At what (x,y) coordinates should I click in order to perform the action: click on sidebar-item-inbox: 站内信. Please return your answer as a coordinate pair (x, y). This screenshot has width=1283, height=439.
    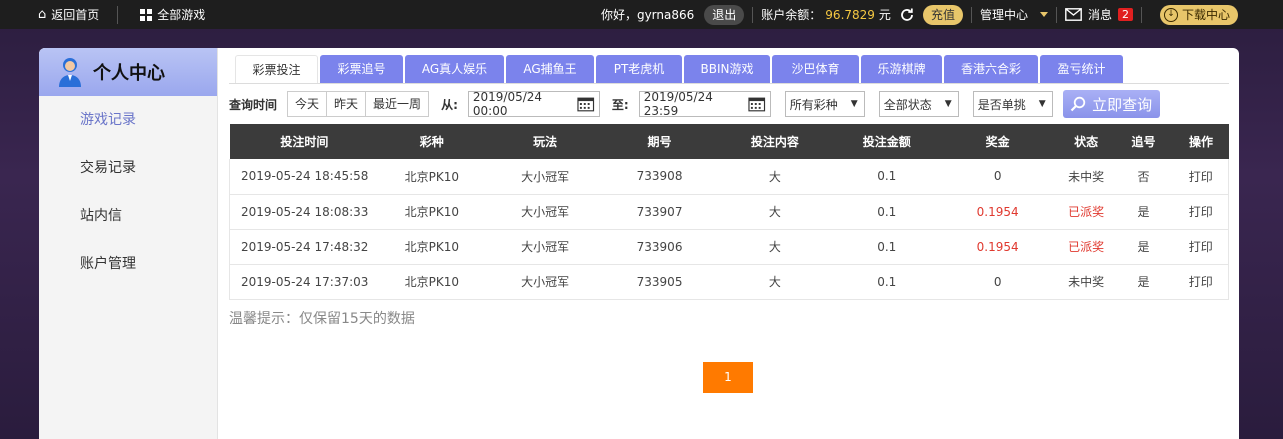
    Looking at the image, I should click on (128, 230).